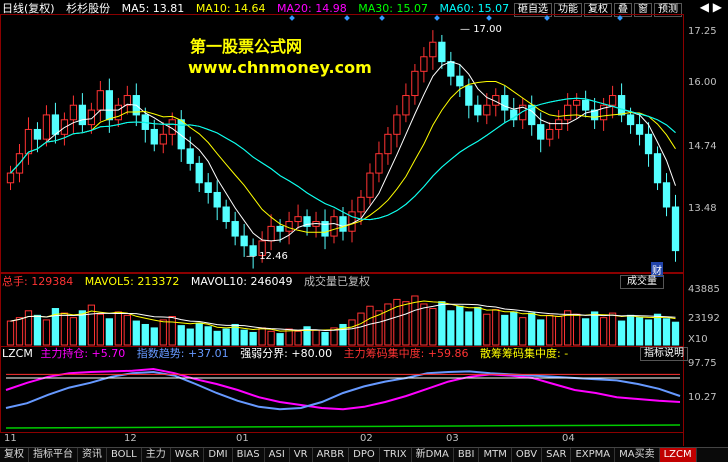 Image resolution: width=728 pixels, height=462 pixels. Describe the element at coordinates (678, 455) in the screenshot. I see `tab-20: LZCM` at that location.